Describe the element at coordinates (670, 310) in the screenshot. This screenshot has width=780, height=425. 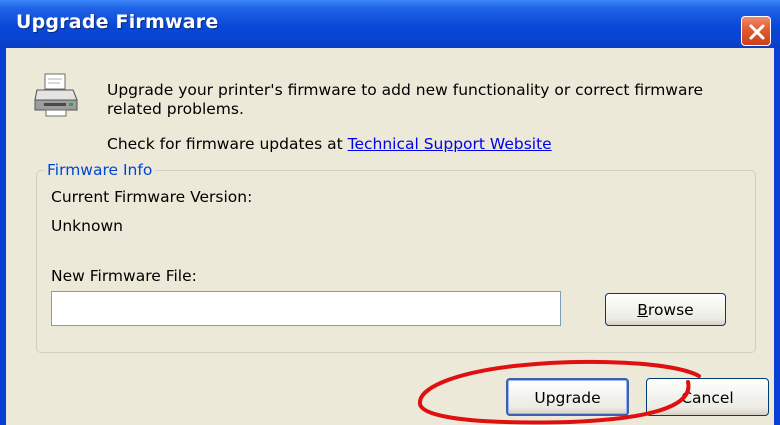
I see `browse-label: rowse` at that location.